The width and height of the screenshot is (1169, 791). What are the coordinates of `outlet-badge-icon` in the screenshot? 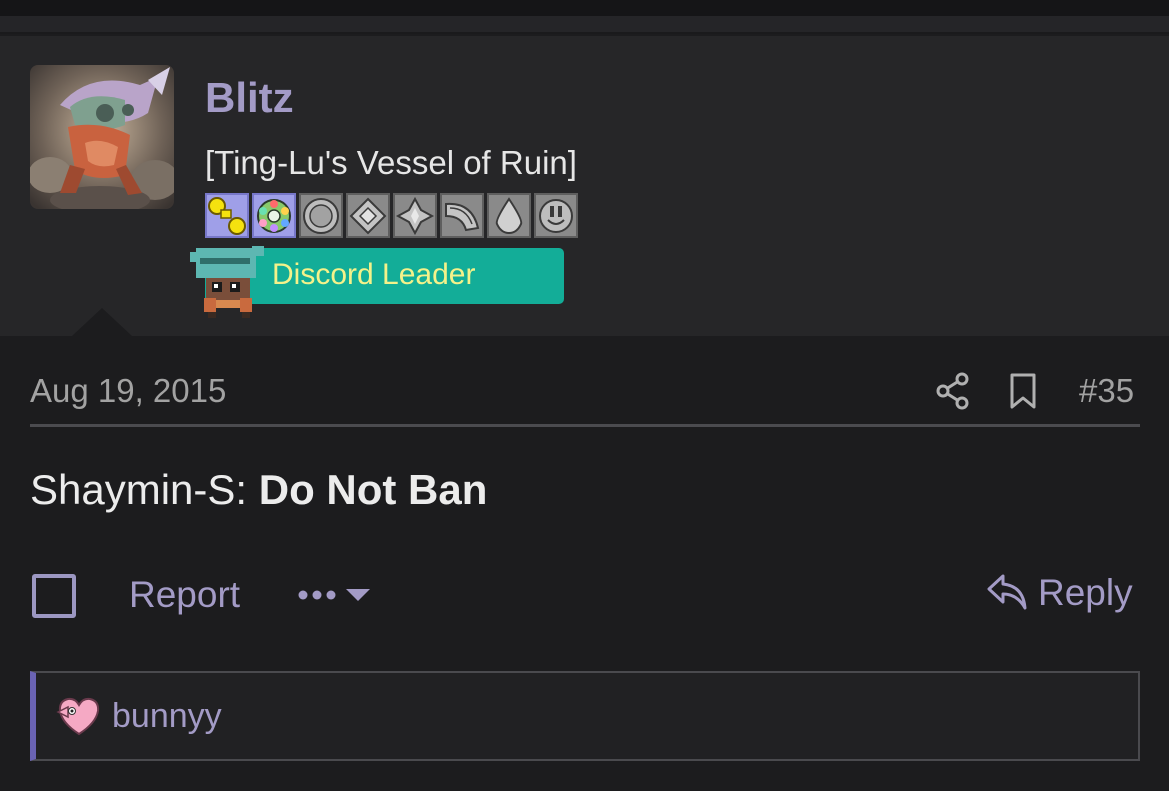 It's located at (556, 215).